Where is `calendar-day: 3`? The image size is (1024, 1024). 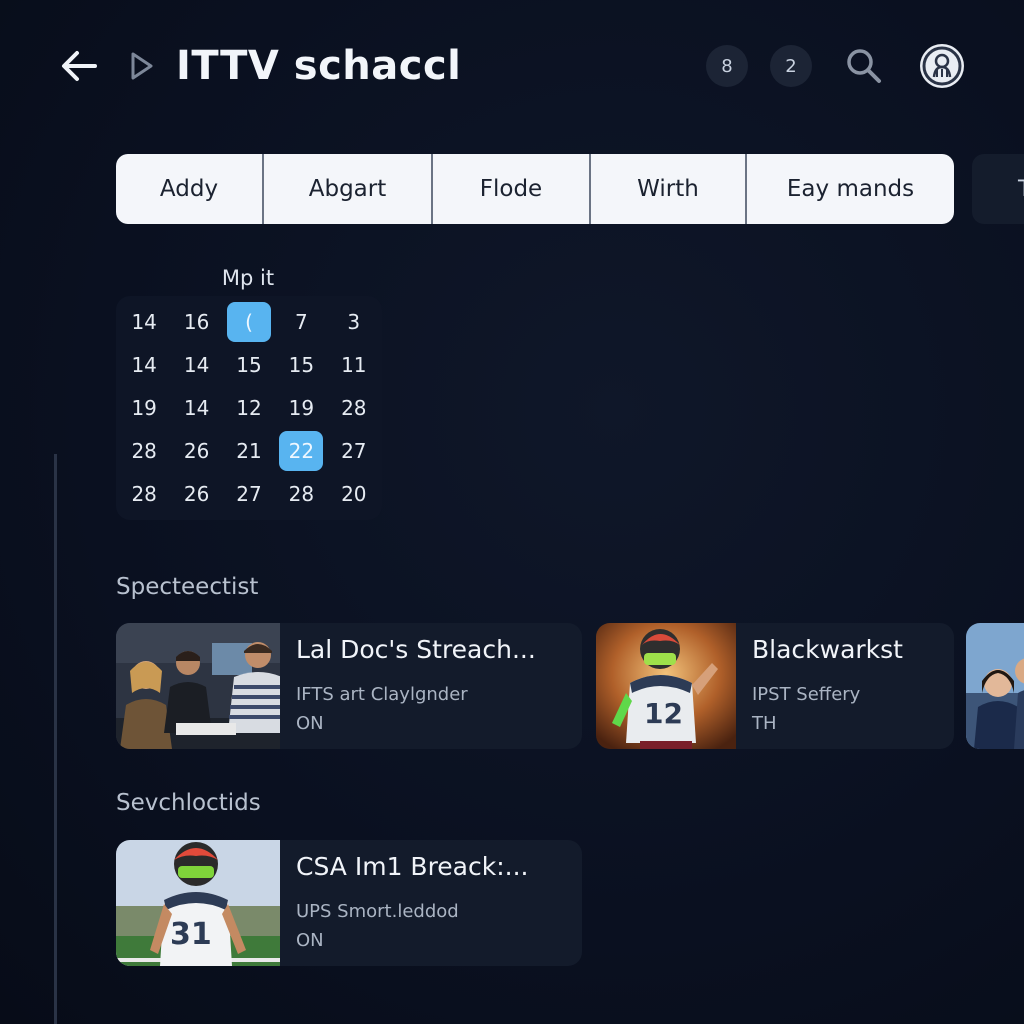 calendar-day: 3 is located at coordinates (354, 321).